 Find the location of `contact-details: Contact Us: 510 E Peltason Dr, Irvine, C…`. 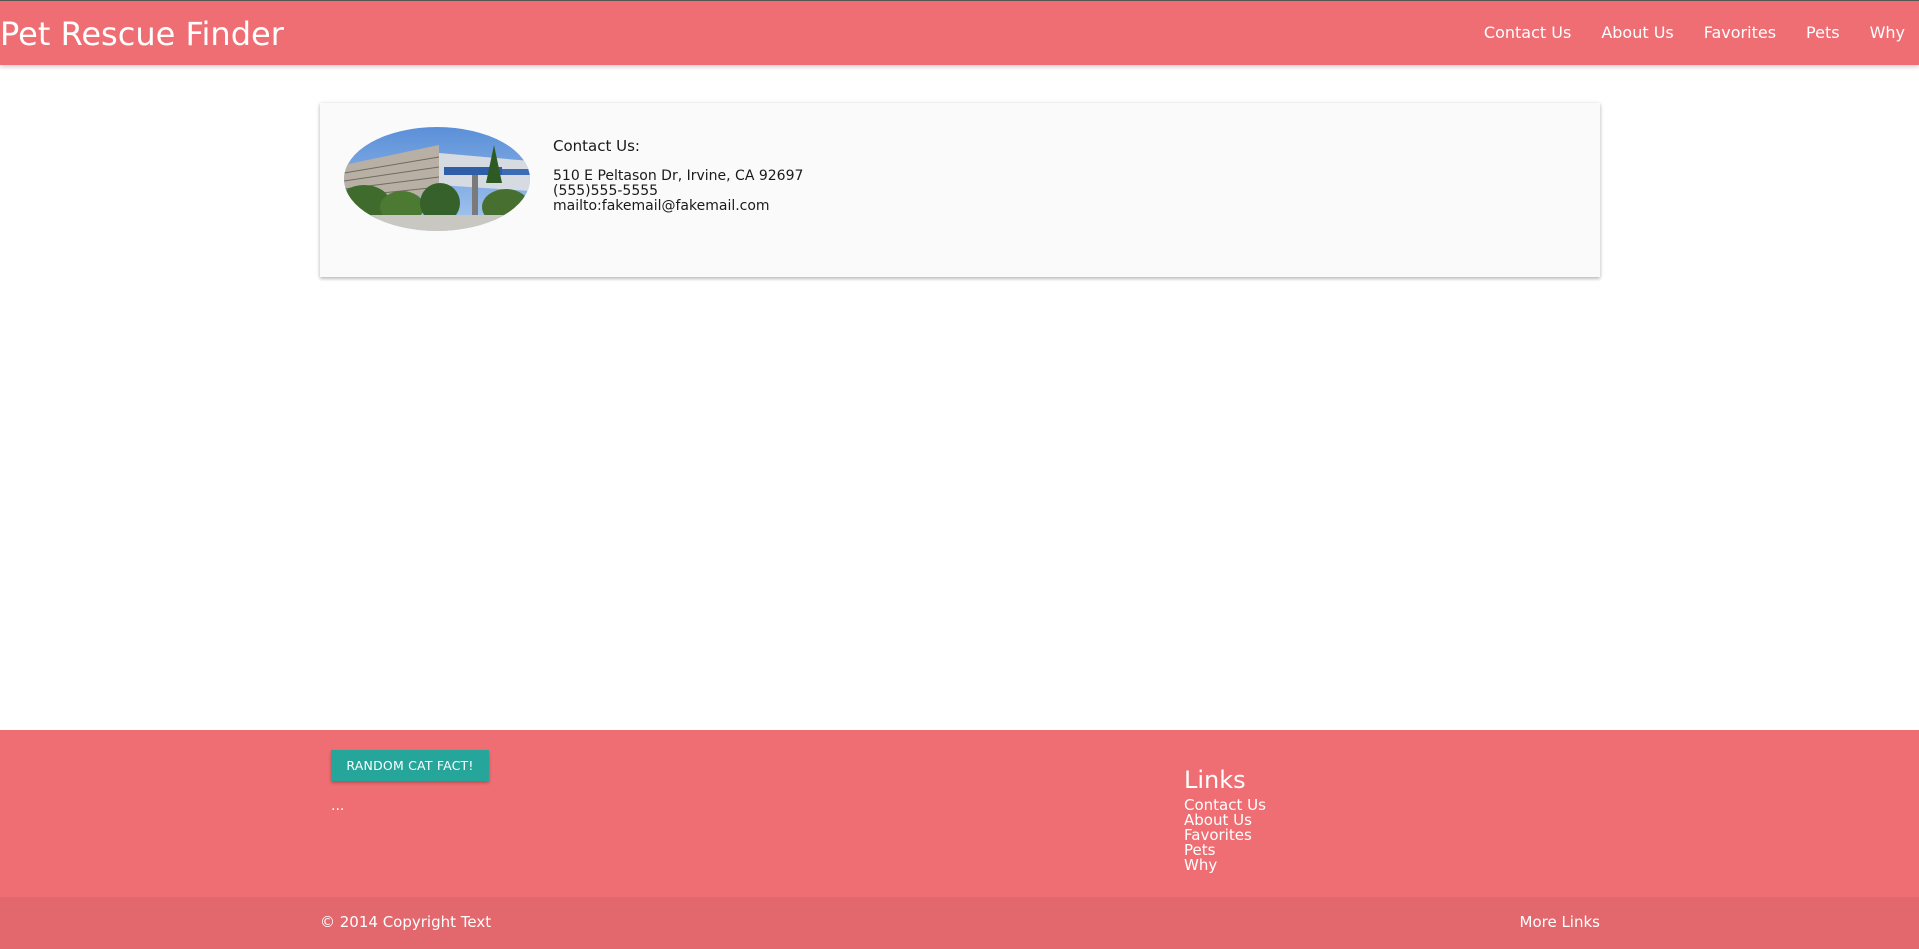

contact-details: Contact Us: 510 E Peltason Dr, Irvine, C… is located at coordinates (678, 176).